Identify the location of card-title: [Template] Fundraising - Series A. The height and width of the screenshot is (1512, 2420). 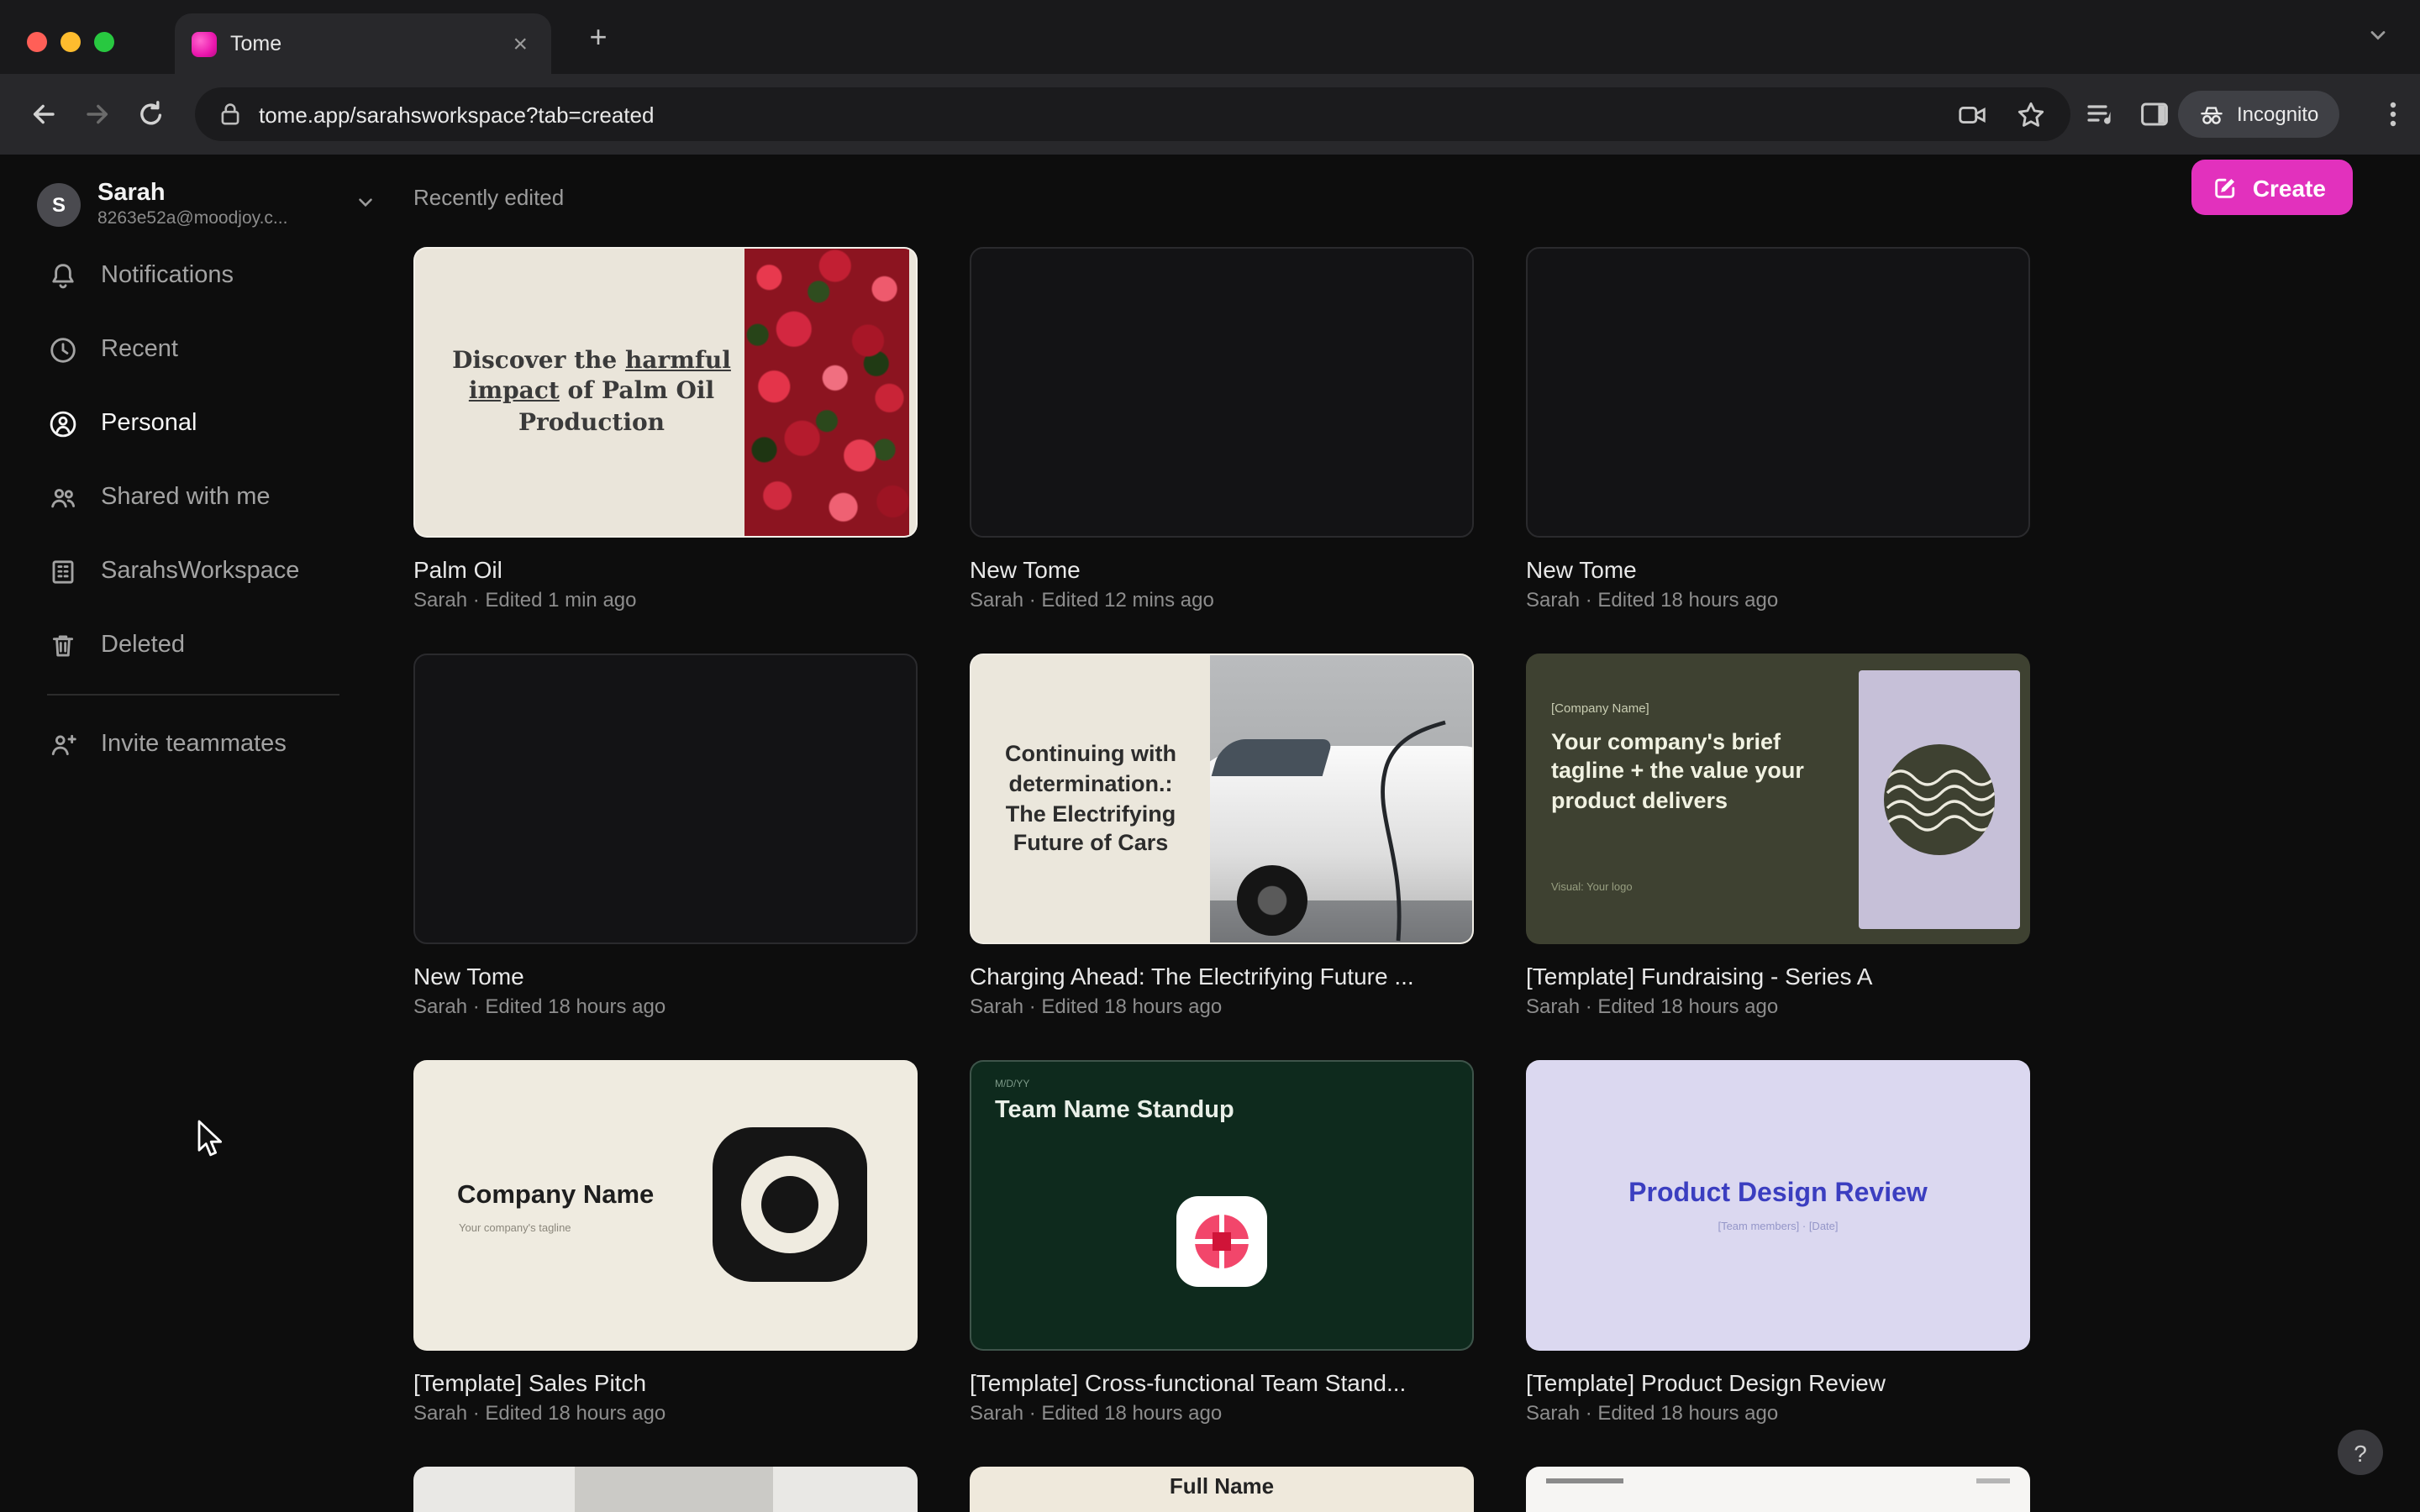
(1699, 976).